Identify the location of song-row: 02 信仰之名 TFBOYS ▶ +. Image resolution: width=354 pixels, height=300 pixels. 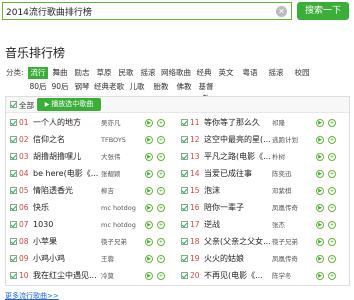
(94, 140).